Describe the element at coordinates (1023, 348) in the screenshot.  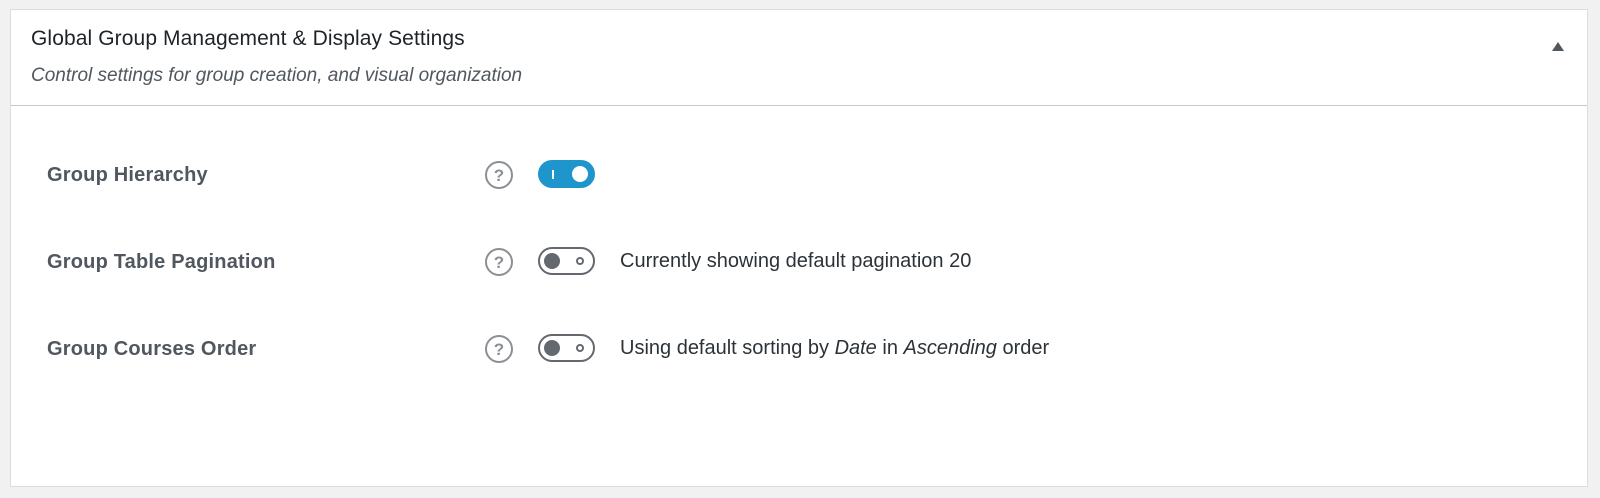
I see `description-suffix: order` at that location.